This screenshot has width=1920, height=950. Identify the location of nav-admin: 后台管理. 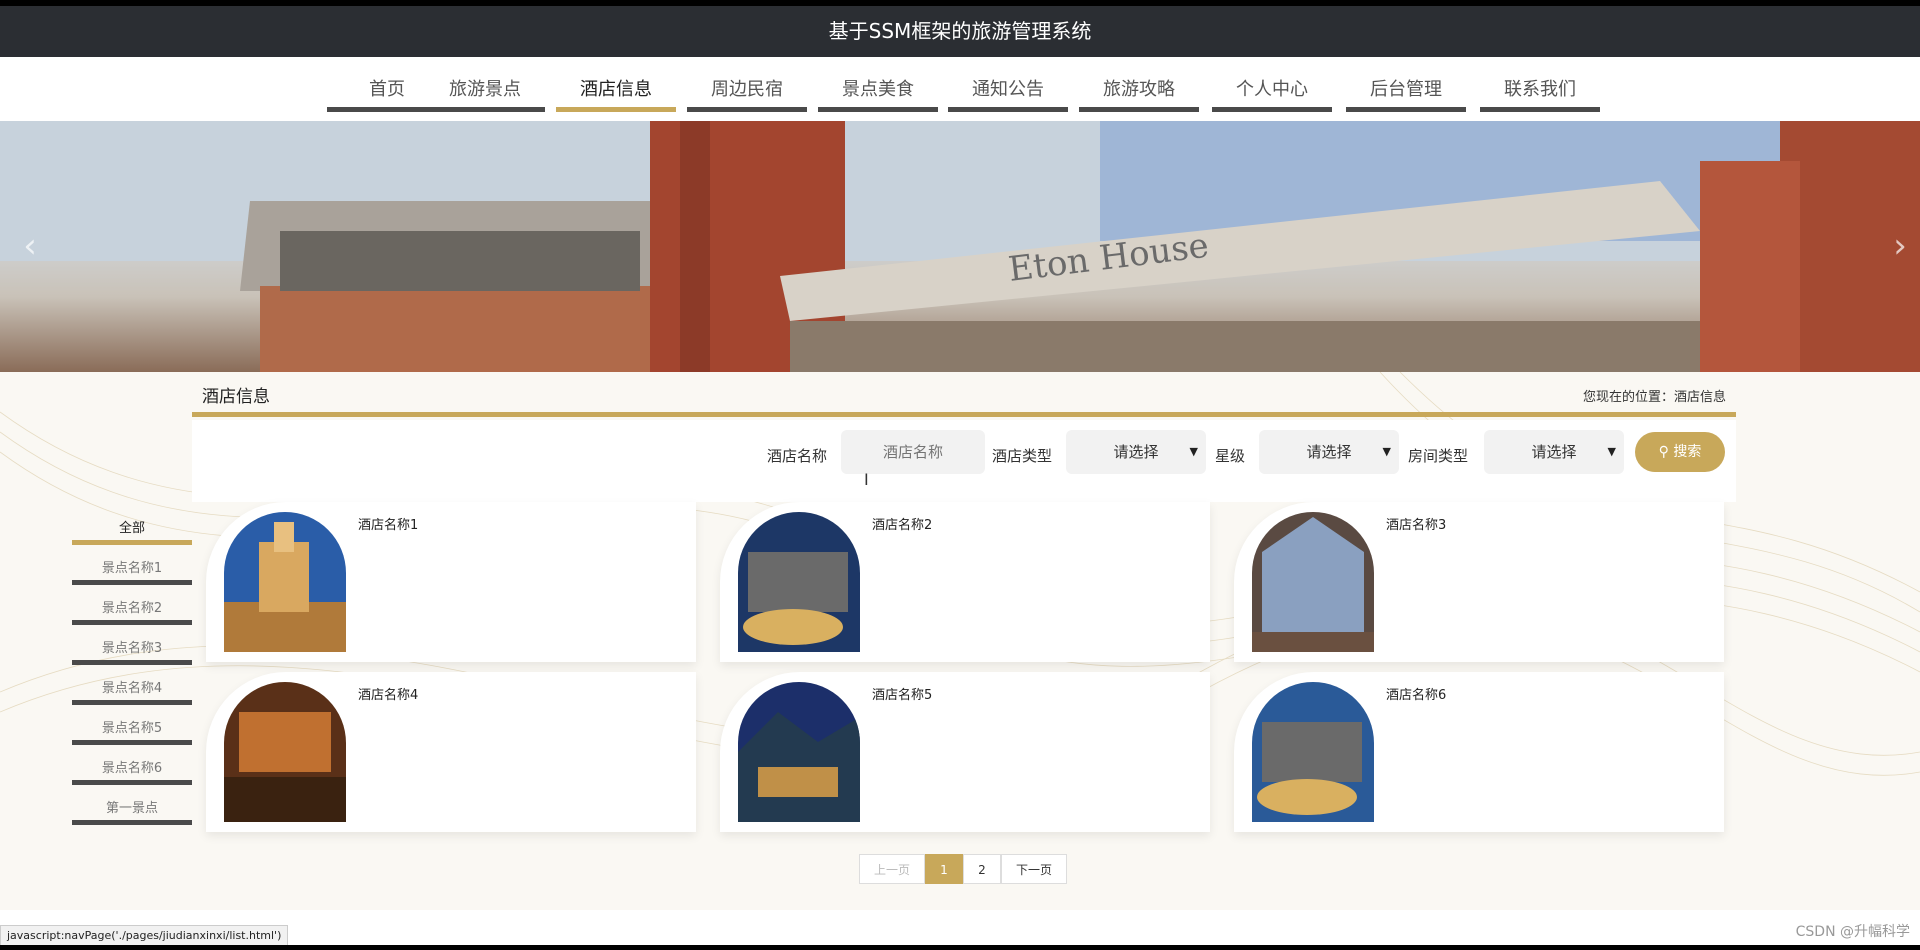
(1406, 93).